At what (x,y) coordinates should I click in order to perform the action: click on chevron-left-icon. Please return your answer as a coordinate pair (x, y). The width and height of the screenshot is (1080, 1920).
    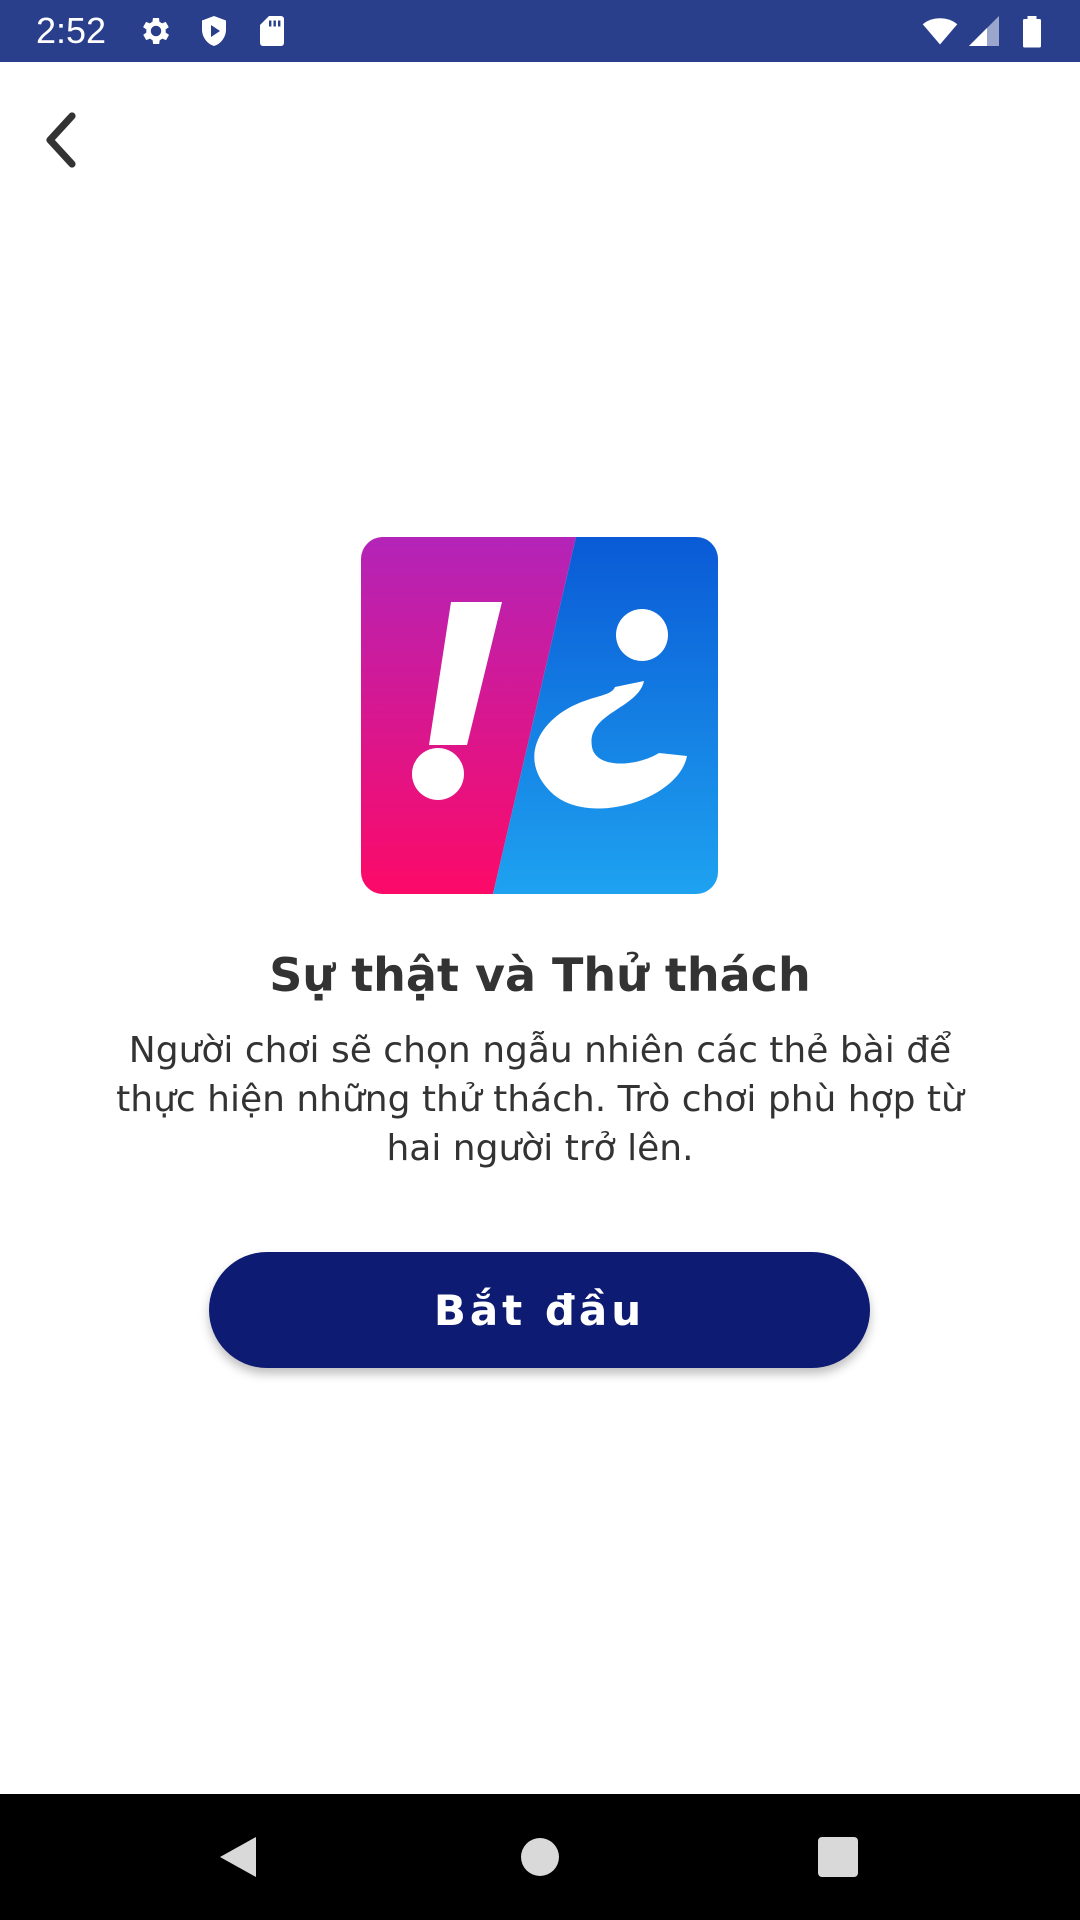
    Looking at the image, I should click on (62, 142).